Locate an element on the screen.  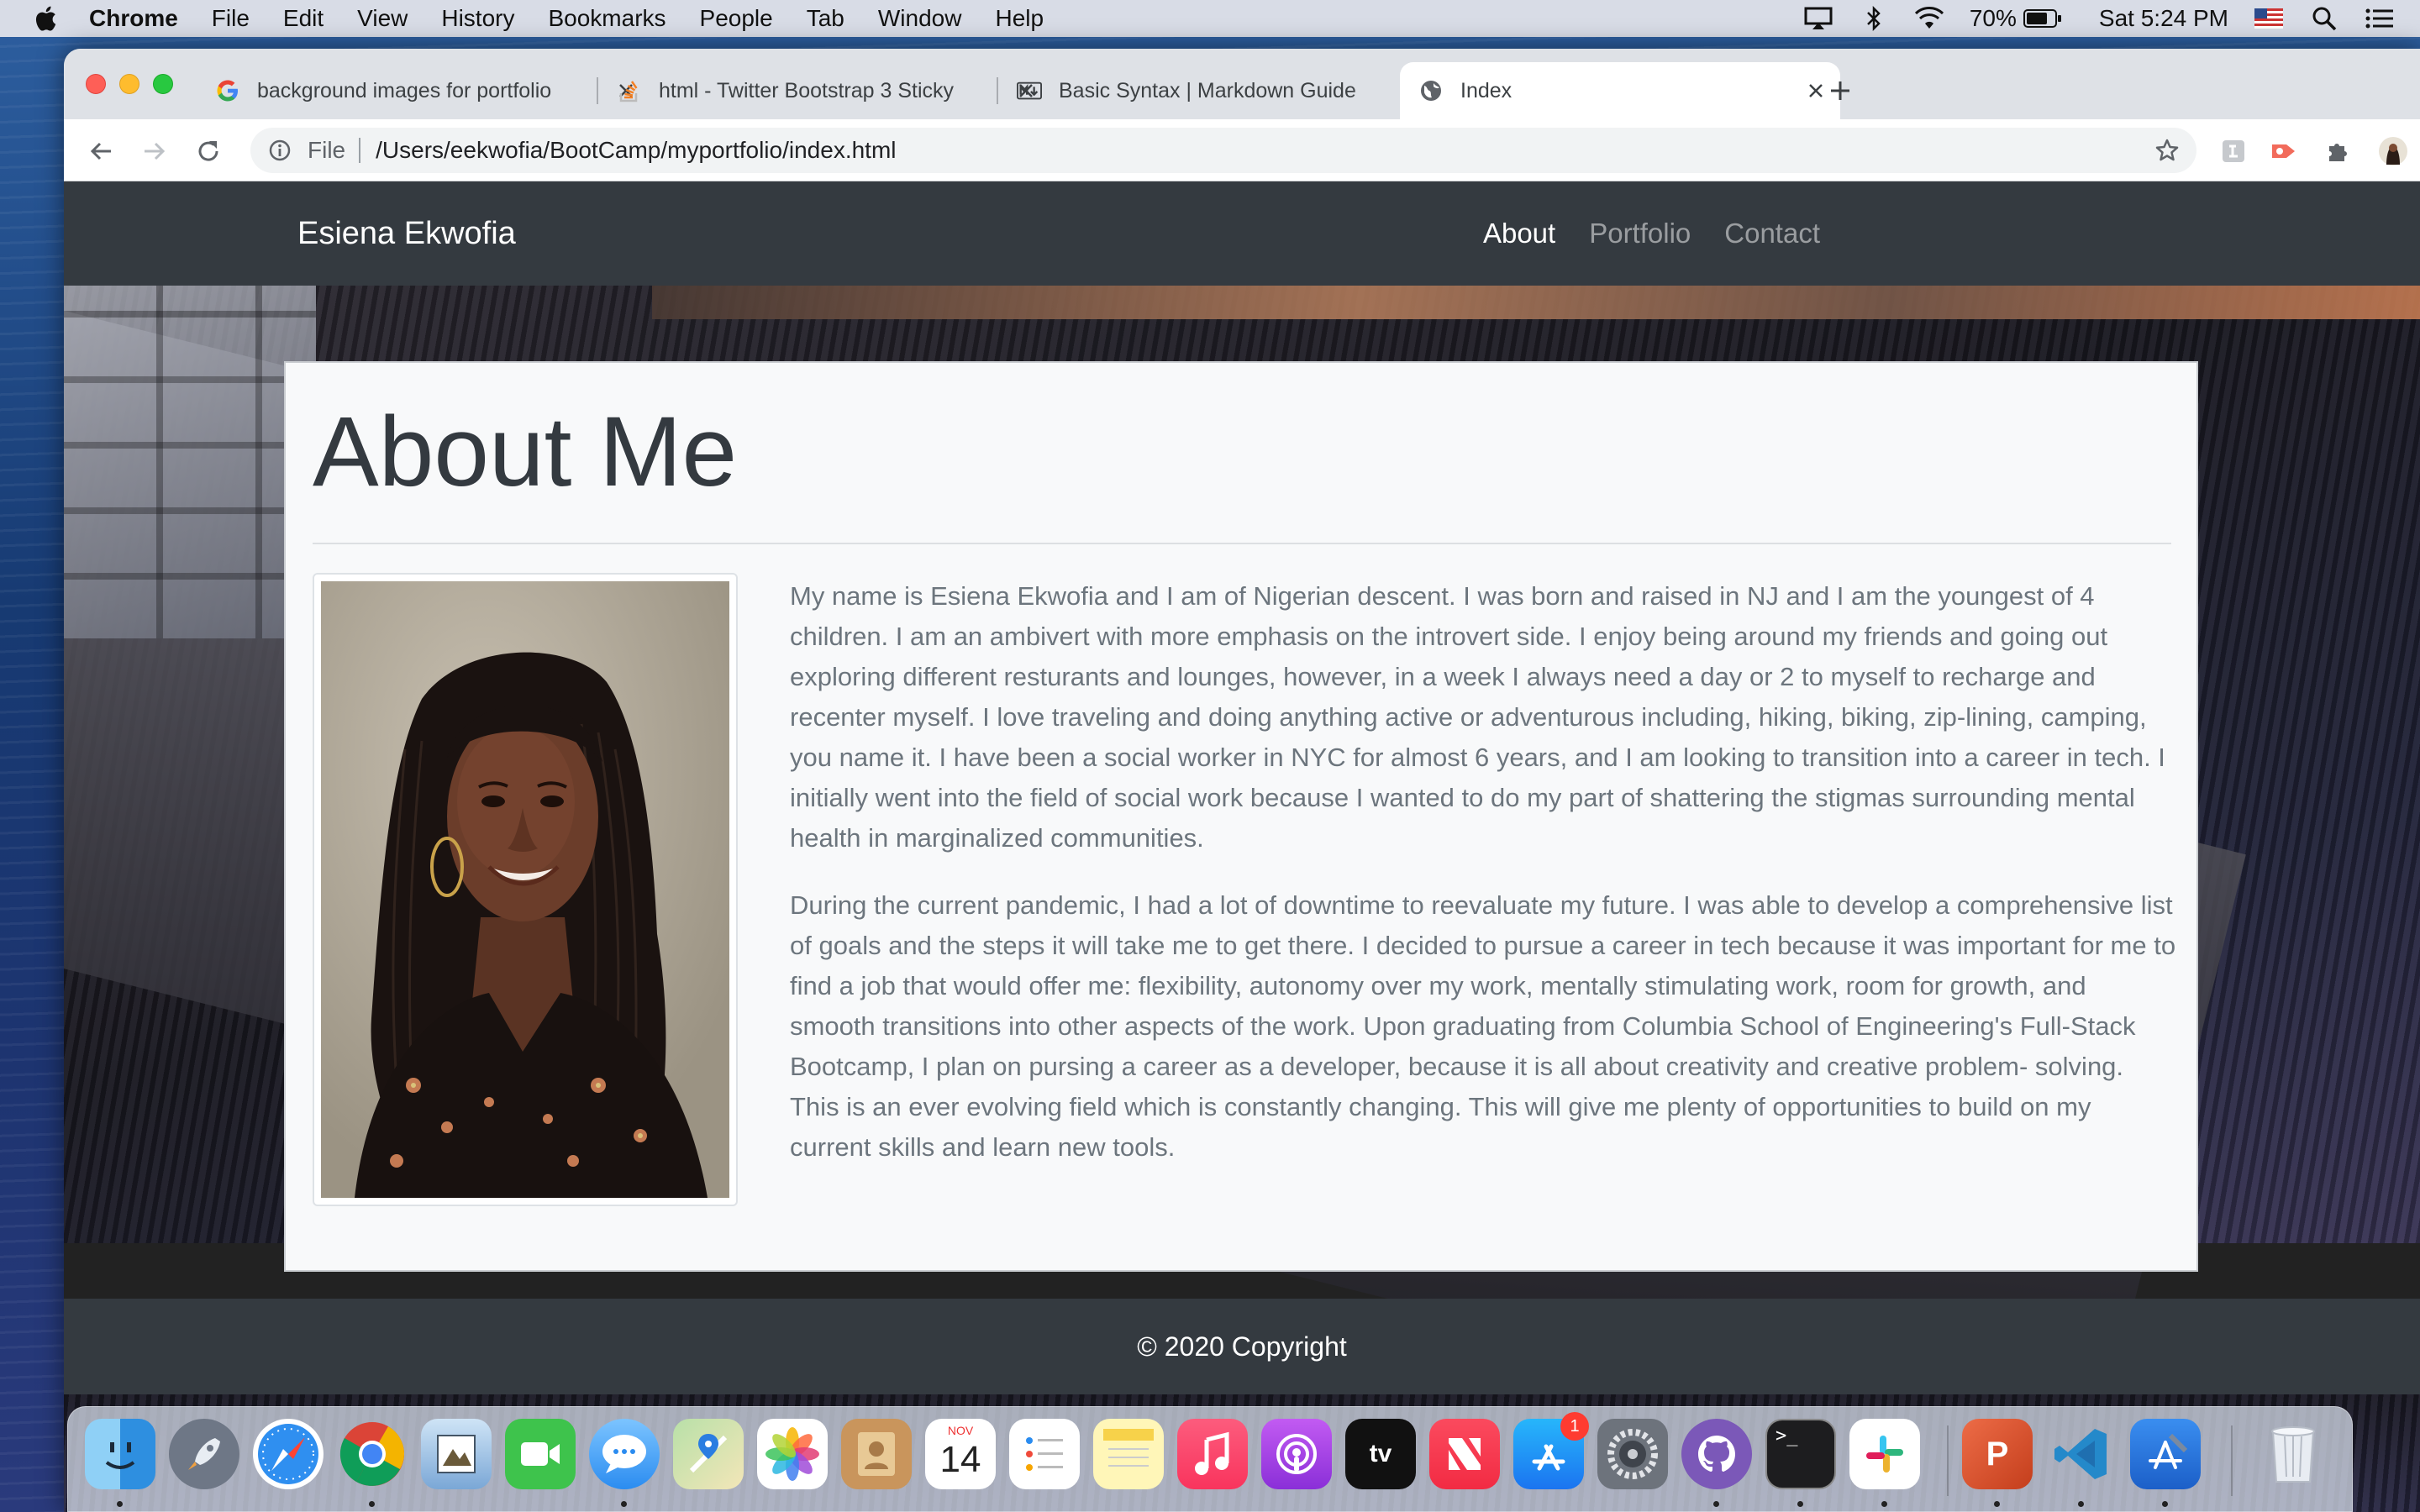
site-footer: © 2020 Copyright is located at coordinates (1242, 1346).